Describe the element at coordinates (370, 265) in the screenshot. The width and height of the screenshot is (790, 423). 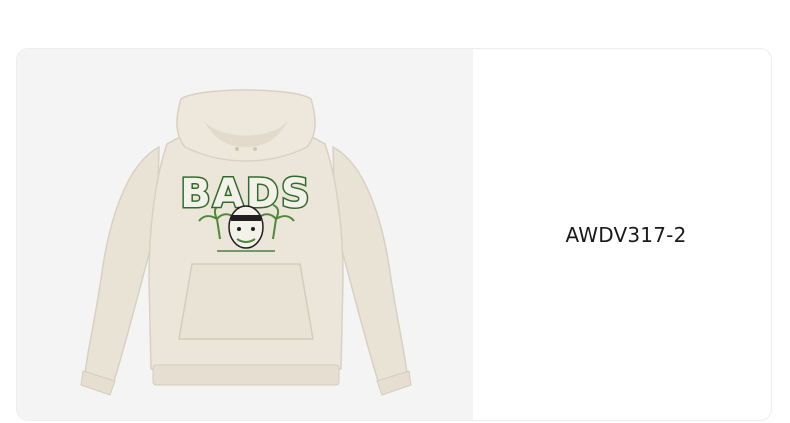
I see `right-sleeve` at that location.